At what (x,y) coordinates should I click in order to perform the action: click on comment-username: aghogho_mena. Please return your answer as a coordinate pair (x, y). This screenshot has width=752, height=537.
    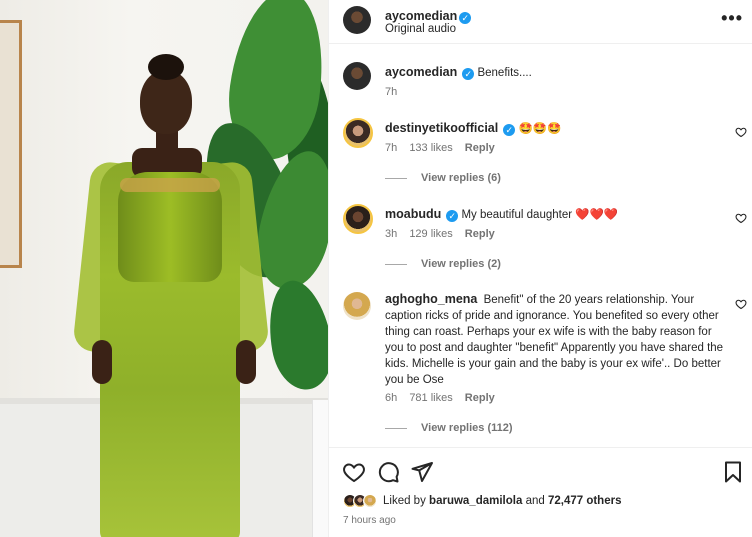
    Looking at the image, I should click on (431, 299).